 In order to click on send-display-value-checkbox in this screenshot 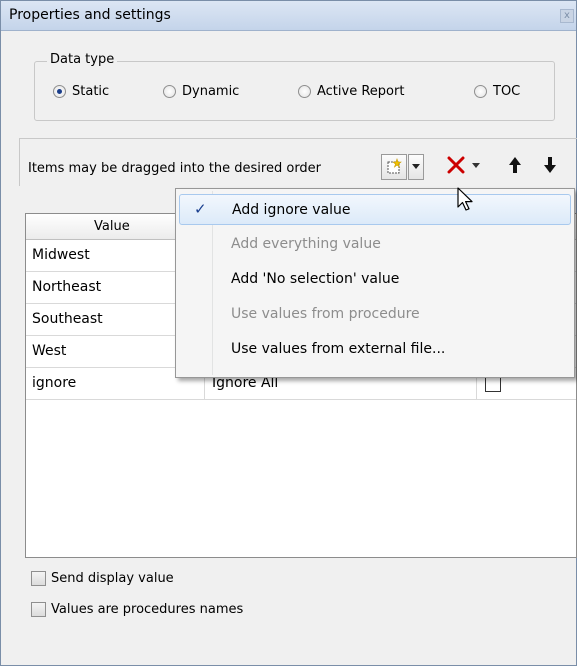, I will do `click(38, 578)`.